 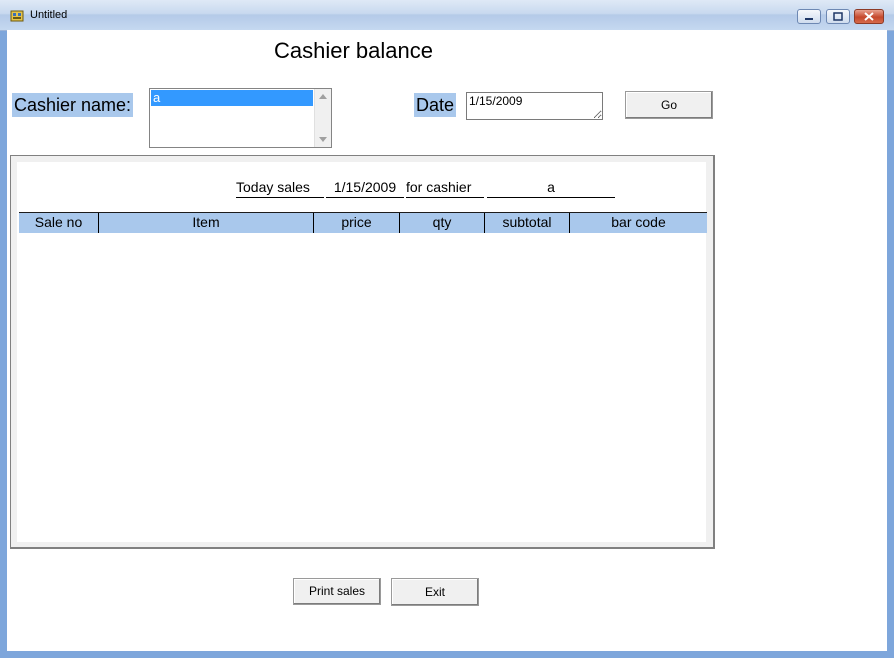 What do you see at coordinates (356, 223) in the screenshot?
I see `col-price: price` at bounding box center [356, 223].